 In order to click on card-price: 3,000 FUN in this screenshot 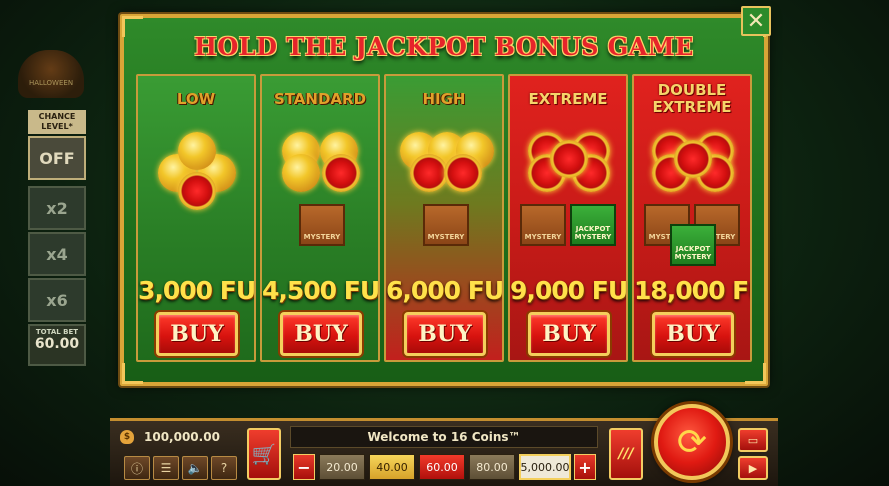, I will do `click(197, 290)`.